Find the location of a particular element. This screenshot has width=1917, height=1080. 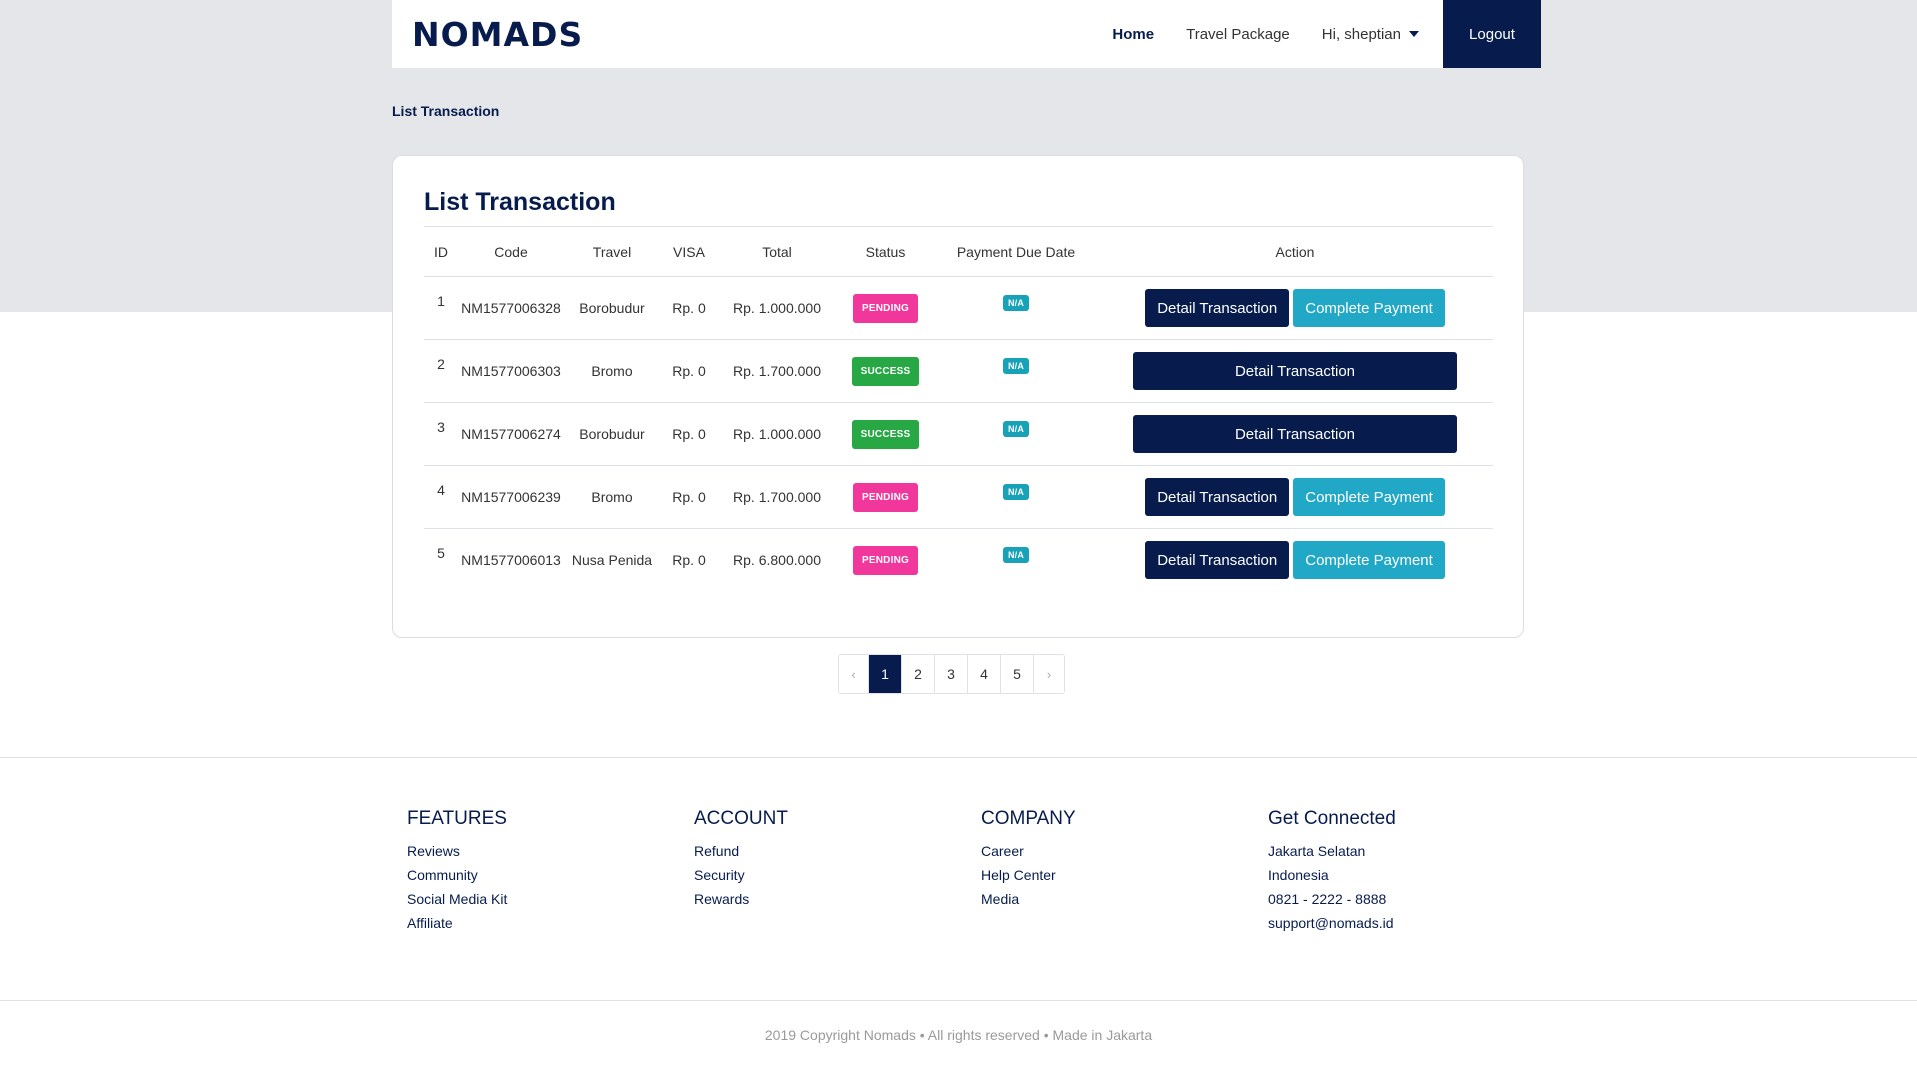

logout-button: Logout is located at coordinates (1492, 34).